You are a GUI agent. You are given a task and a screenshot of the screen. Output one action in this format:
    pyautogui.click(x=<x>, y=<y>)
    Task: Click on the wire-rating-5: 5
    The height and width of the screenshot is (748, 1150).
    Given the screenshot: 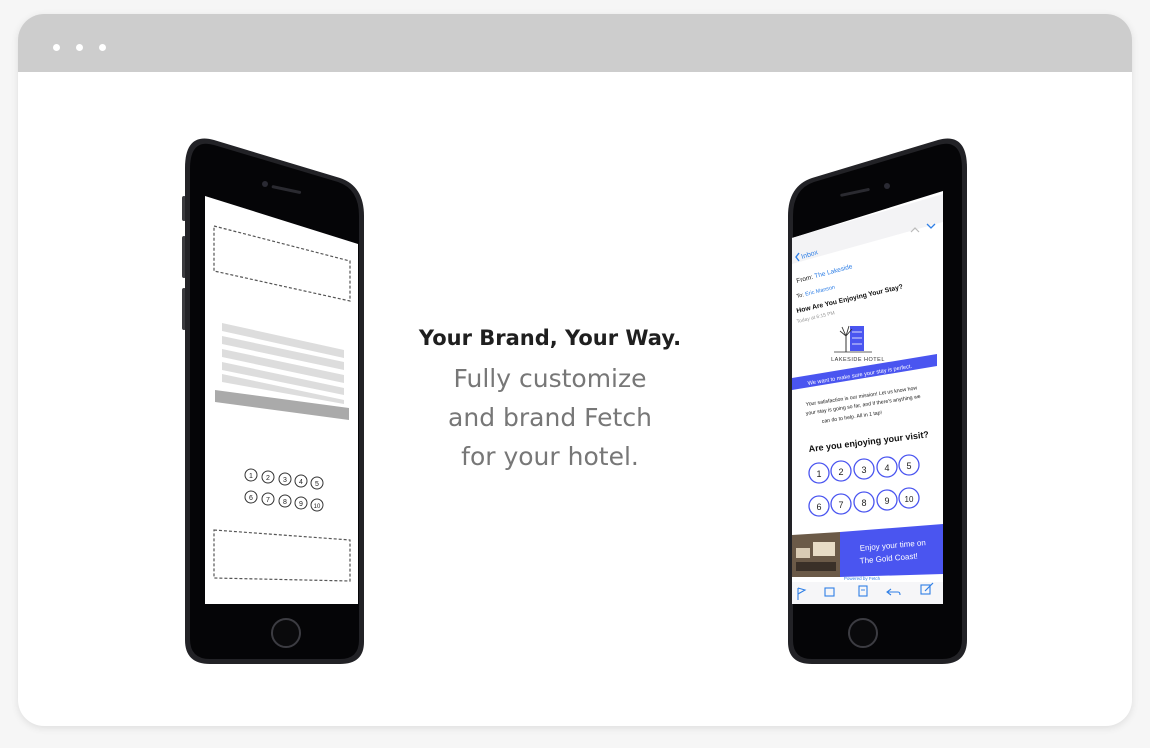 What is the action you would take?
    pyautogui.click(x=317, y=484)
    